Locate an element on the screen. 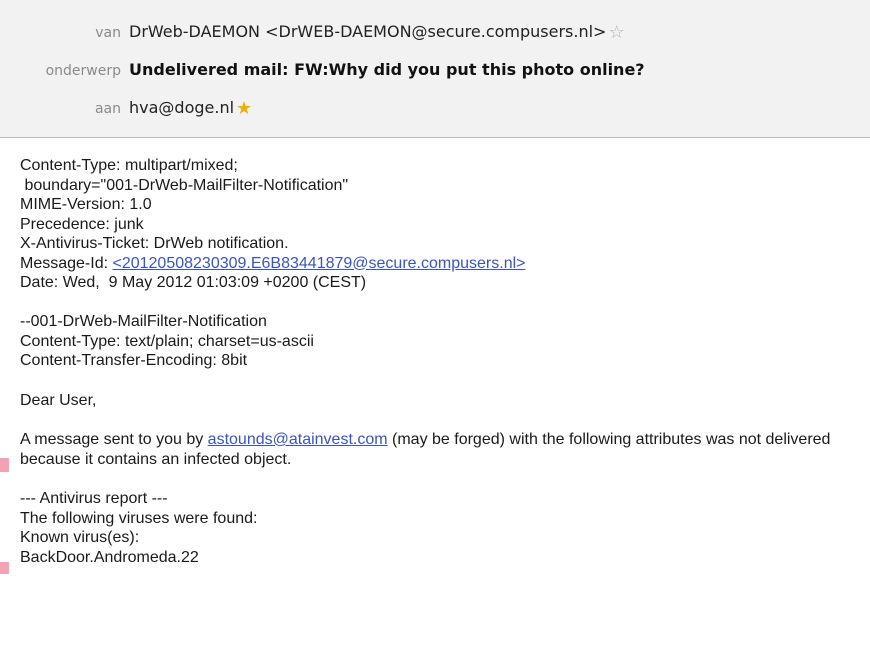 Image resolution: width=870 pixels, height=664 pixels. to-address: hva@doge.nl is located at coordinates (181, 107).